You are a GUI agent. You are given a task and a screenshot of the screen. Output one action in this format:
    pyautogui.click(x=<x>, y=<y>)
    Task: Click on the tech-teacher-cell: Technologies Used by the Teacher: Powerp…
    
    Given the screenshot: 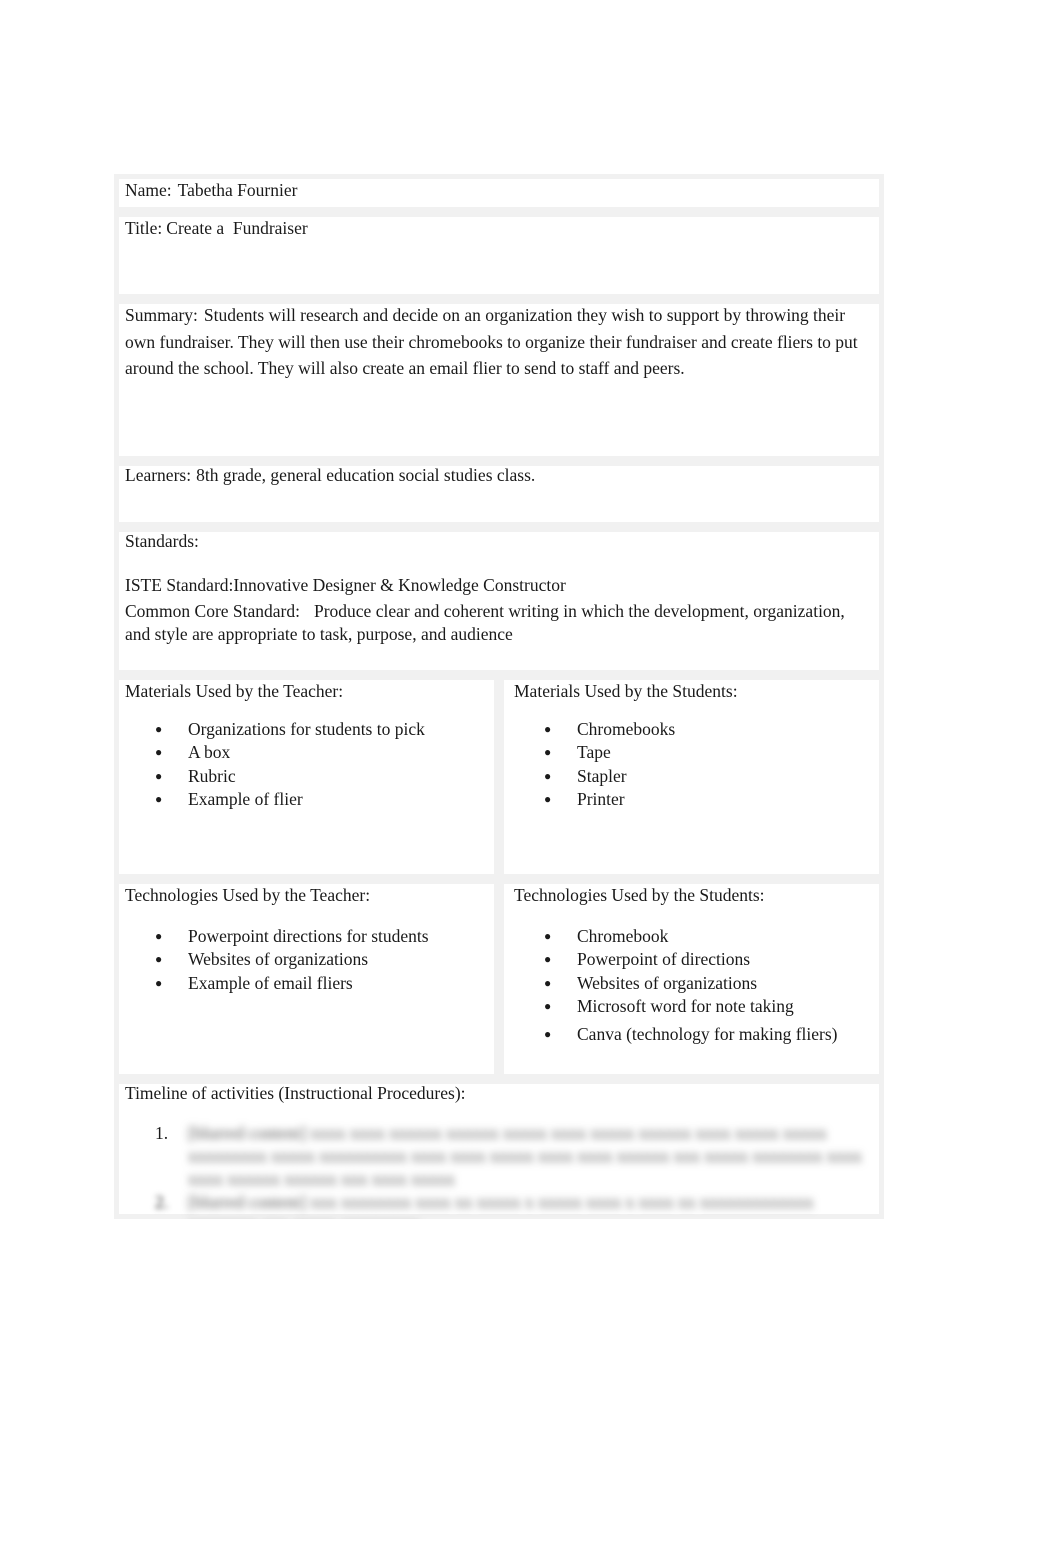 What is the action you would take?
    pyautogui.click(x=306, y=979)
    